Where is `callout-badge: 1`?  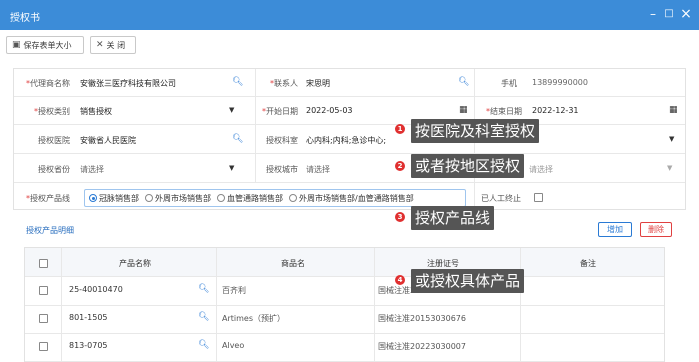
callout-badge: 1 is located at coordinates (400, 129).